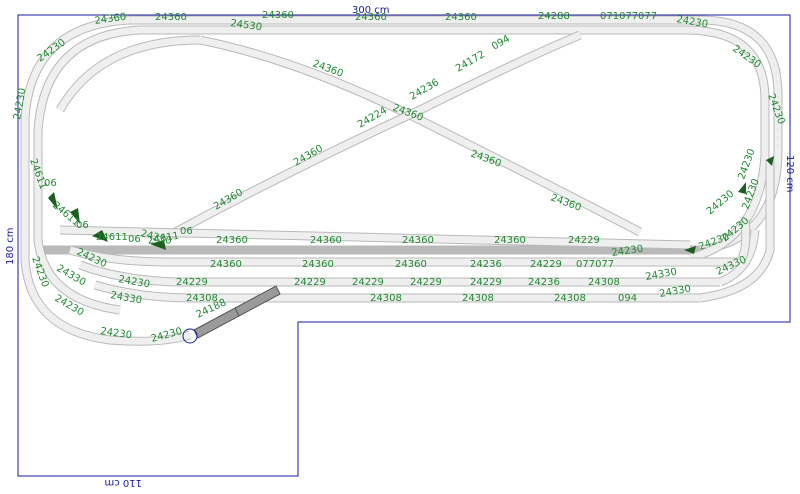 The width and height of the screenshot is (800, 494). Describe the element at coordinates (554, 16) in the screenshot. I see `track-label: 24288` at that location.